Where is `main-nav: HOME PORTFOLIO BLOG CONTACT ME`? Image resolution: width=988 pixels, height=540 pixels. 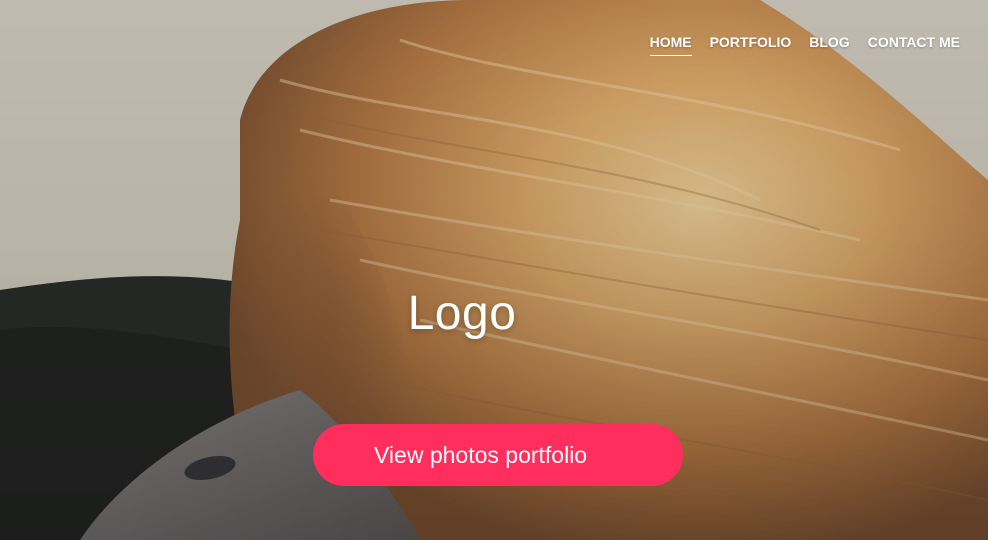 main-nav: HOME PORTFOLIO BLOG CONTACT ME is located at coordinates (804, 45).